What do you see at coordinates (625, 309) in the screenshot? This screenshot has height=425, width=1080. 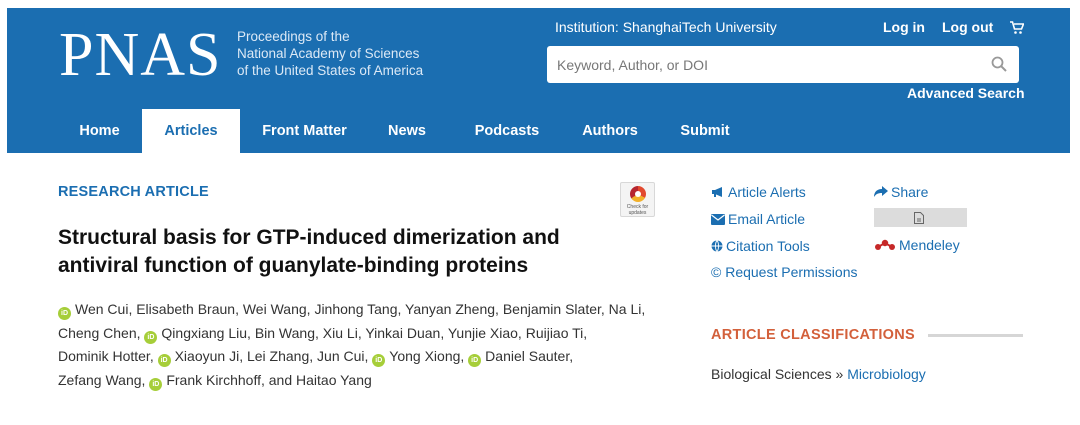 I see `author-name: Na Li` at bounding box center [625, 309].